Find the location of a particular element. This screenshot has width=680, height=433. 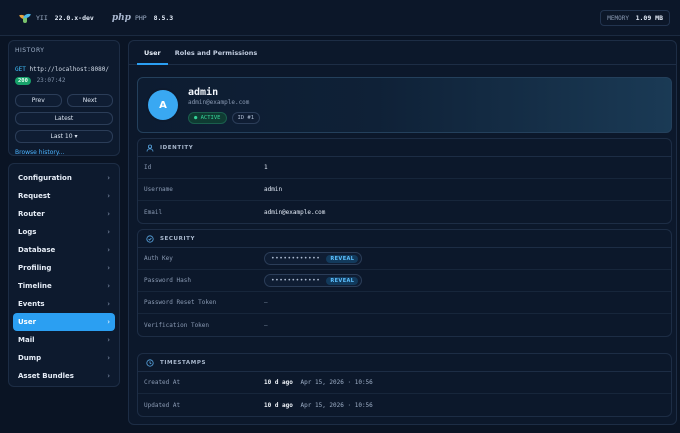

framework-version: YII 22.0.x-dev is located at coordinates (65, 18).